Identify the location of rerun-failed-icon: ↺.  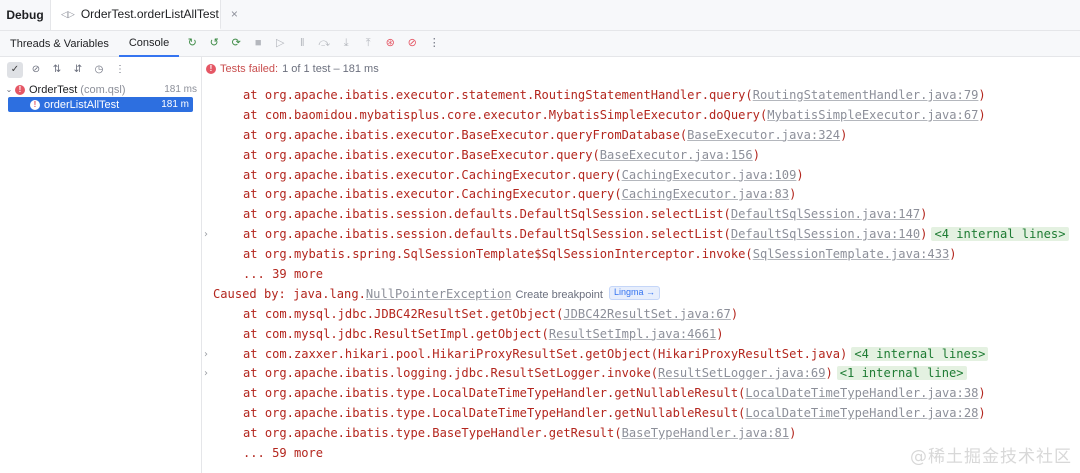
(214, 44).